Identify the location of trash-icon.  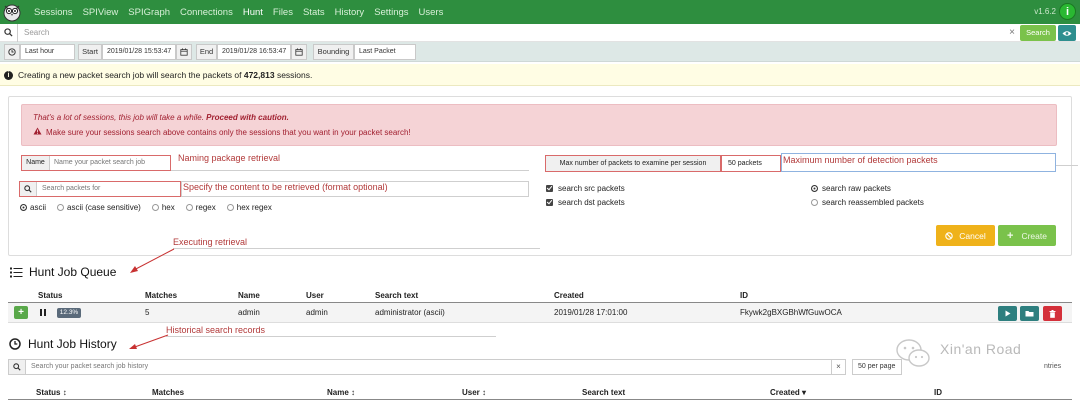
(1052, 313).